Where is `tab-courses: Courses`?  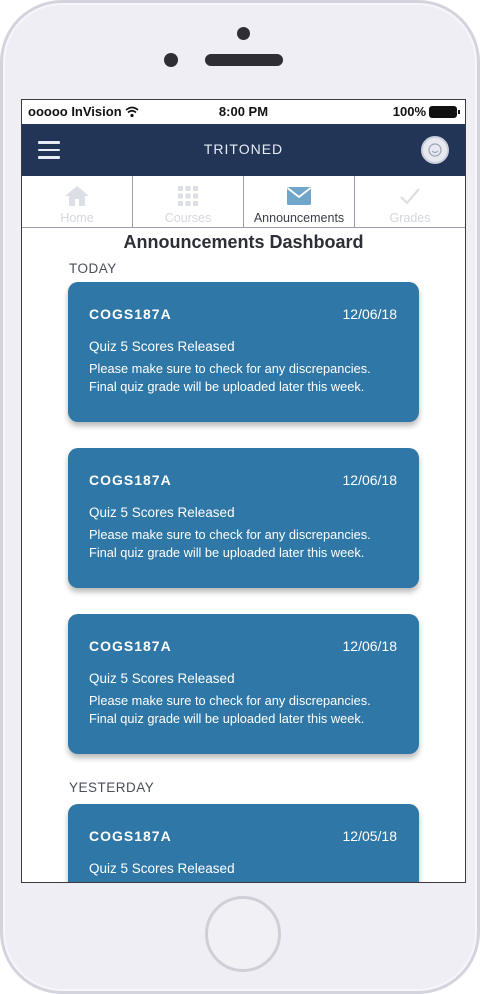
tab-courses: Courses is located at coordinates (188, 201).